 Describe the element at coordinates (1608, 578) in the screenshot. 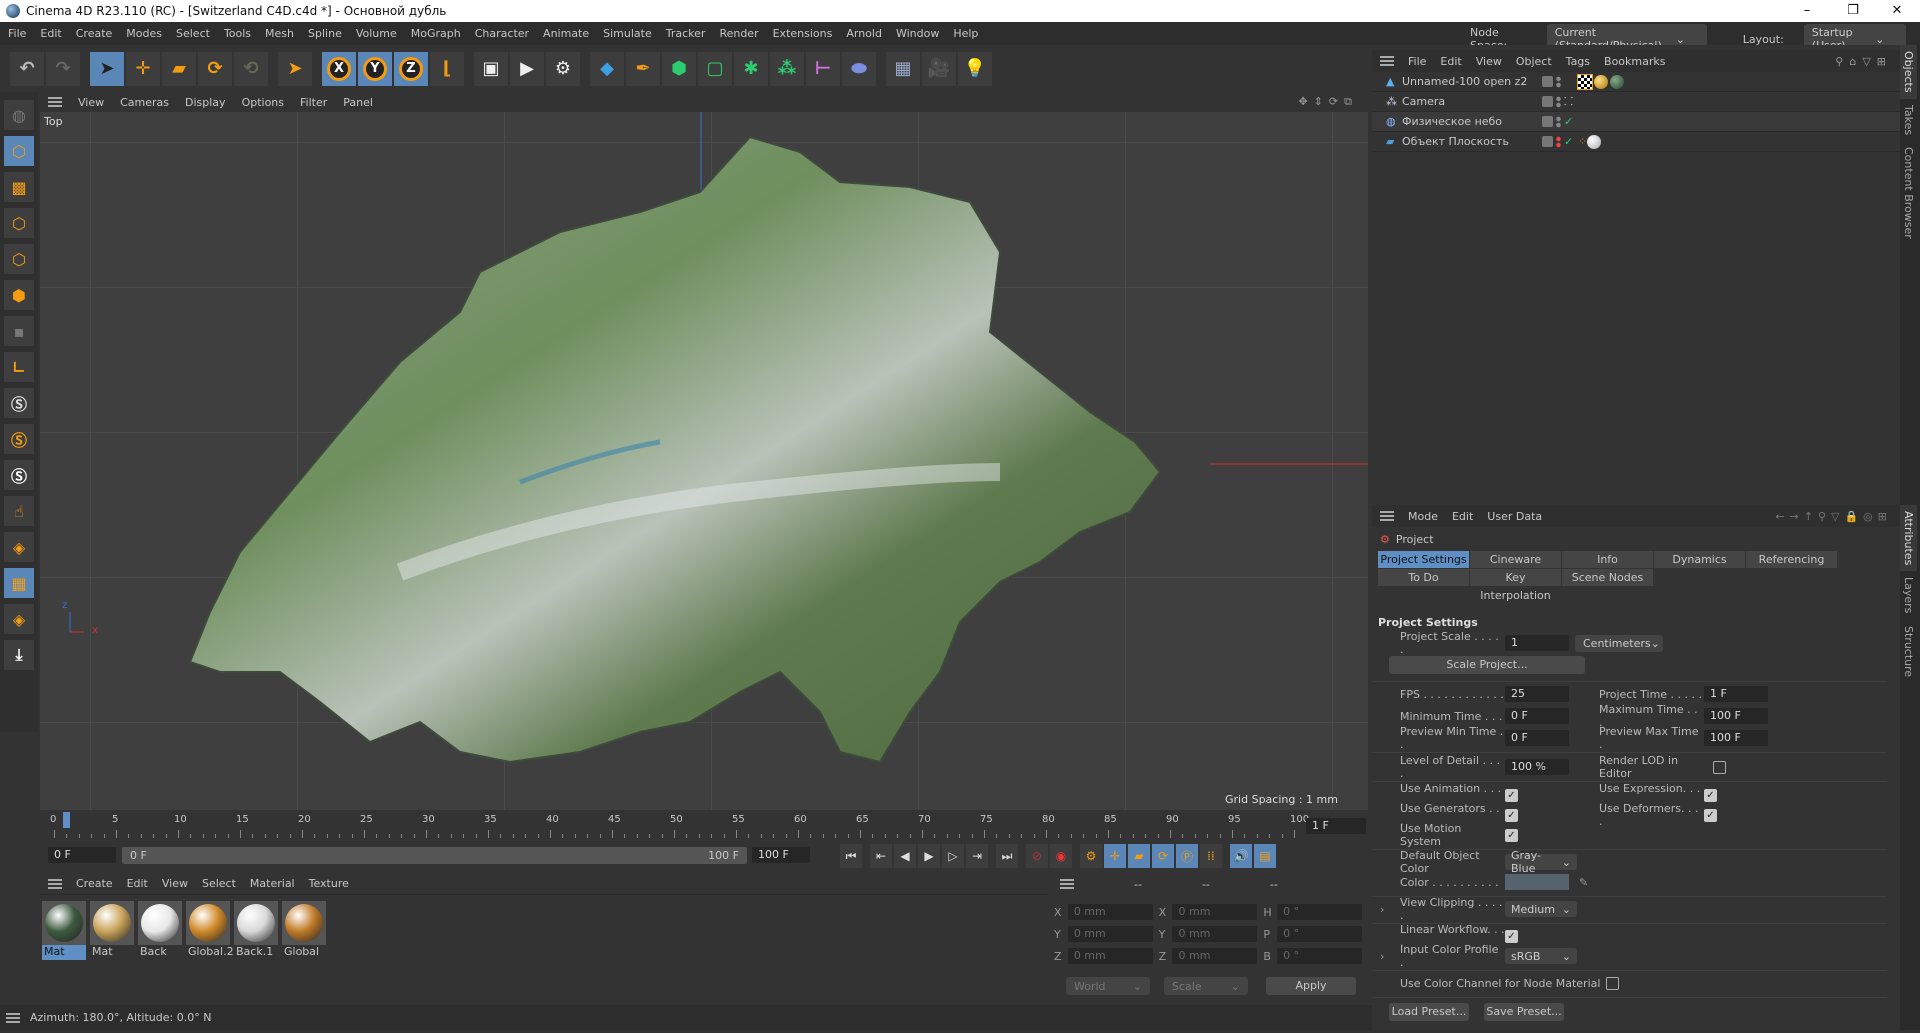

I see `tab-scene-nodes: Scene Nodes` at that location.